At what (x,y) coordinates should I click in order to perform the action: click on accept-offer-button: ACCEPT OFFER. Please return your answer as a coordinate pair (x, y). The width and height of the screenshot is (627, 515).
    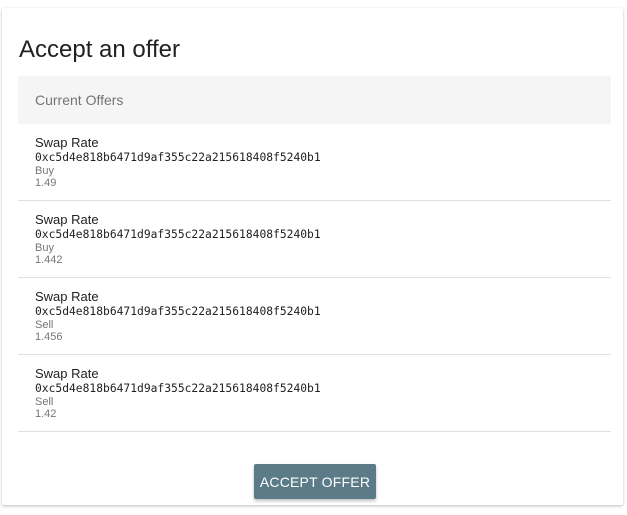
    Looking at the image, I should click on (315, 481).